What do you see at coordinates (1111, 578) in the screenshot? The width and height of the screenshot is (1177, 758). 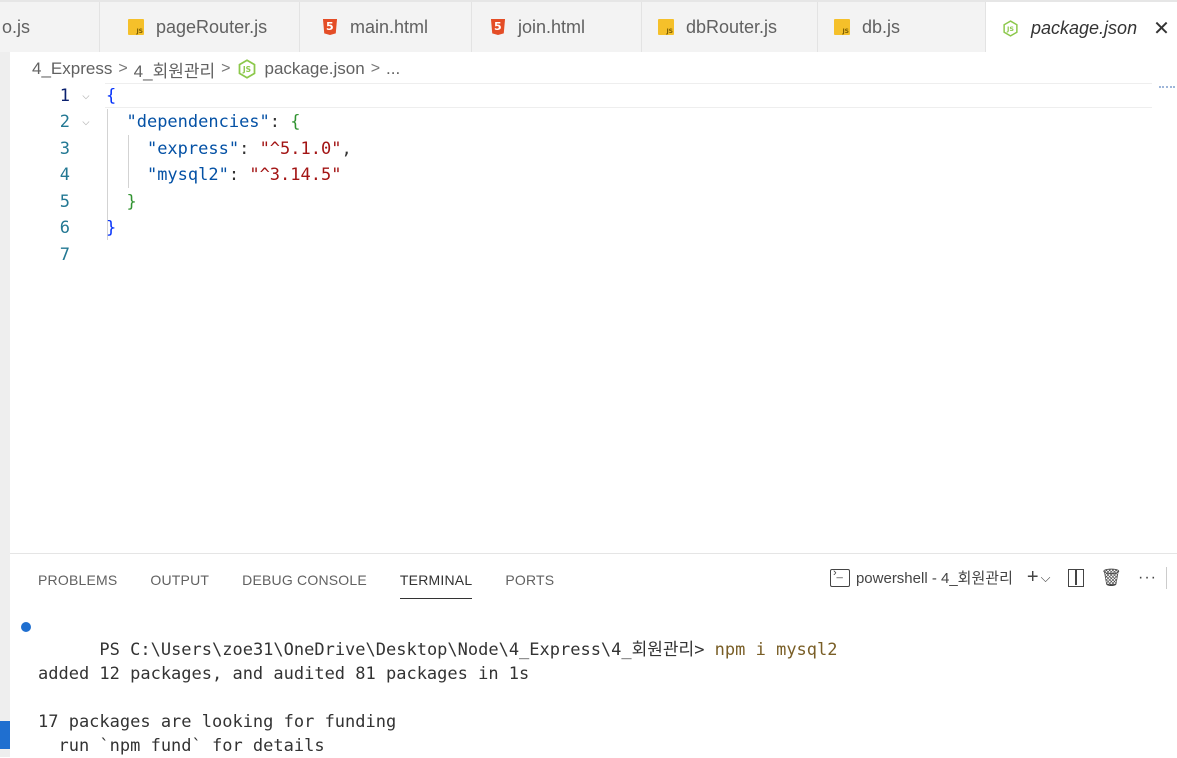 I see `trash-icon: 🗑` at bounding box center [1111, 578].